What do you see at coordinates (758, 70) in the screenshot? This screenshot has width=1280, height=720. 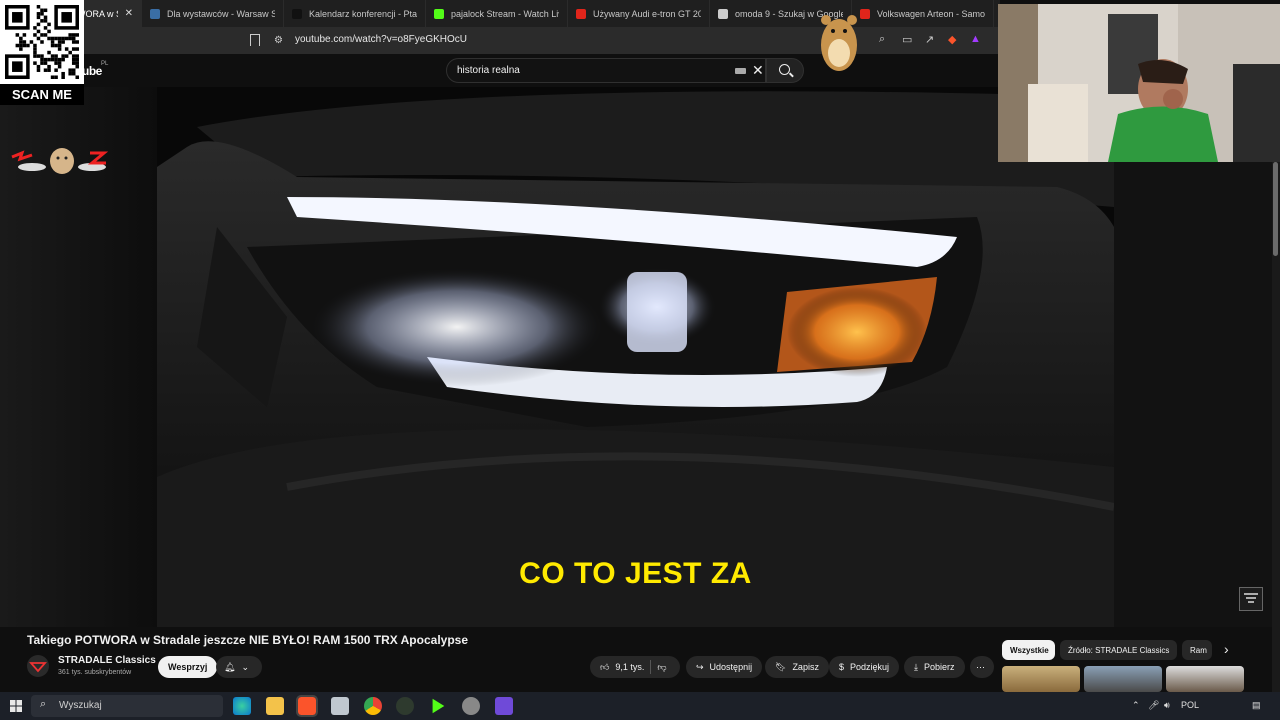 I see `clear-search-icon: ✕` at bounding box center [758, 70].